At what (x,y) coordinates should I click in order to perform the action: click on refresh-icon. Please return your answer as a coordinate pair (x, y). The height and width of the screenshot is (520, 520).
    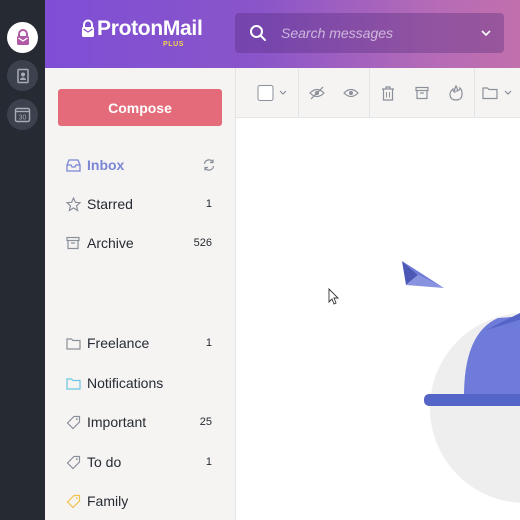
    Looking at the image, I should click on (209, 165).